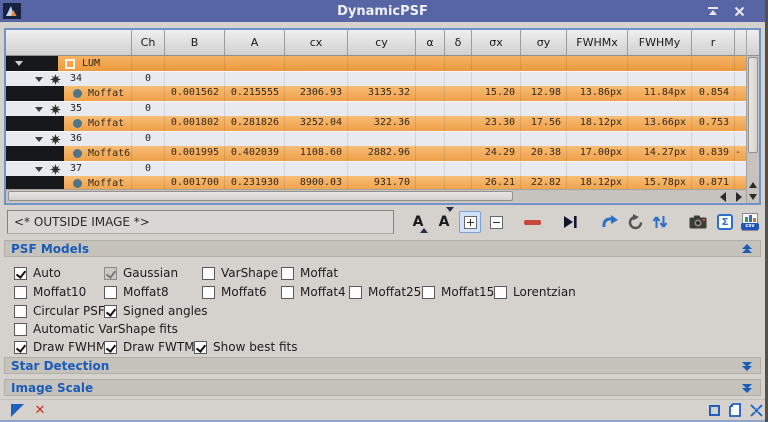  What do you see at coordinates (376, 63) in the screenshot?
I see `table-row-group-lum: LUM` at bounding box center [376, 63].